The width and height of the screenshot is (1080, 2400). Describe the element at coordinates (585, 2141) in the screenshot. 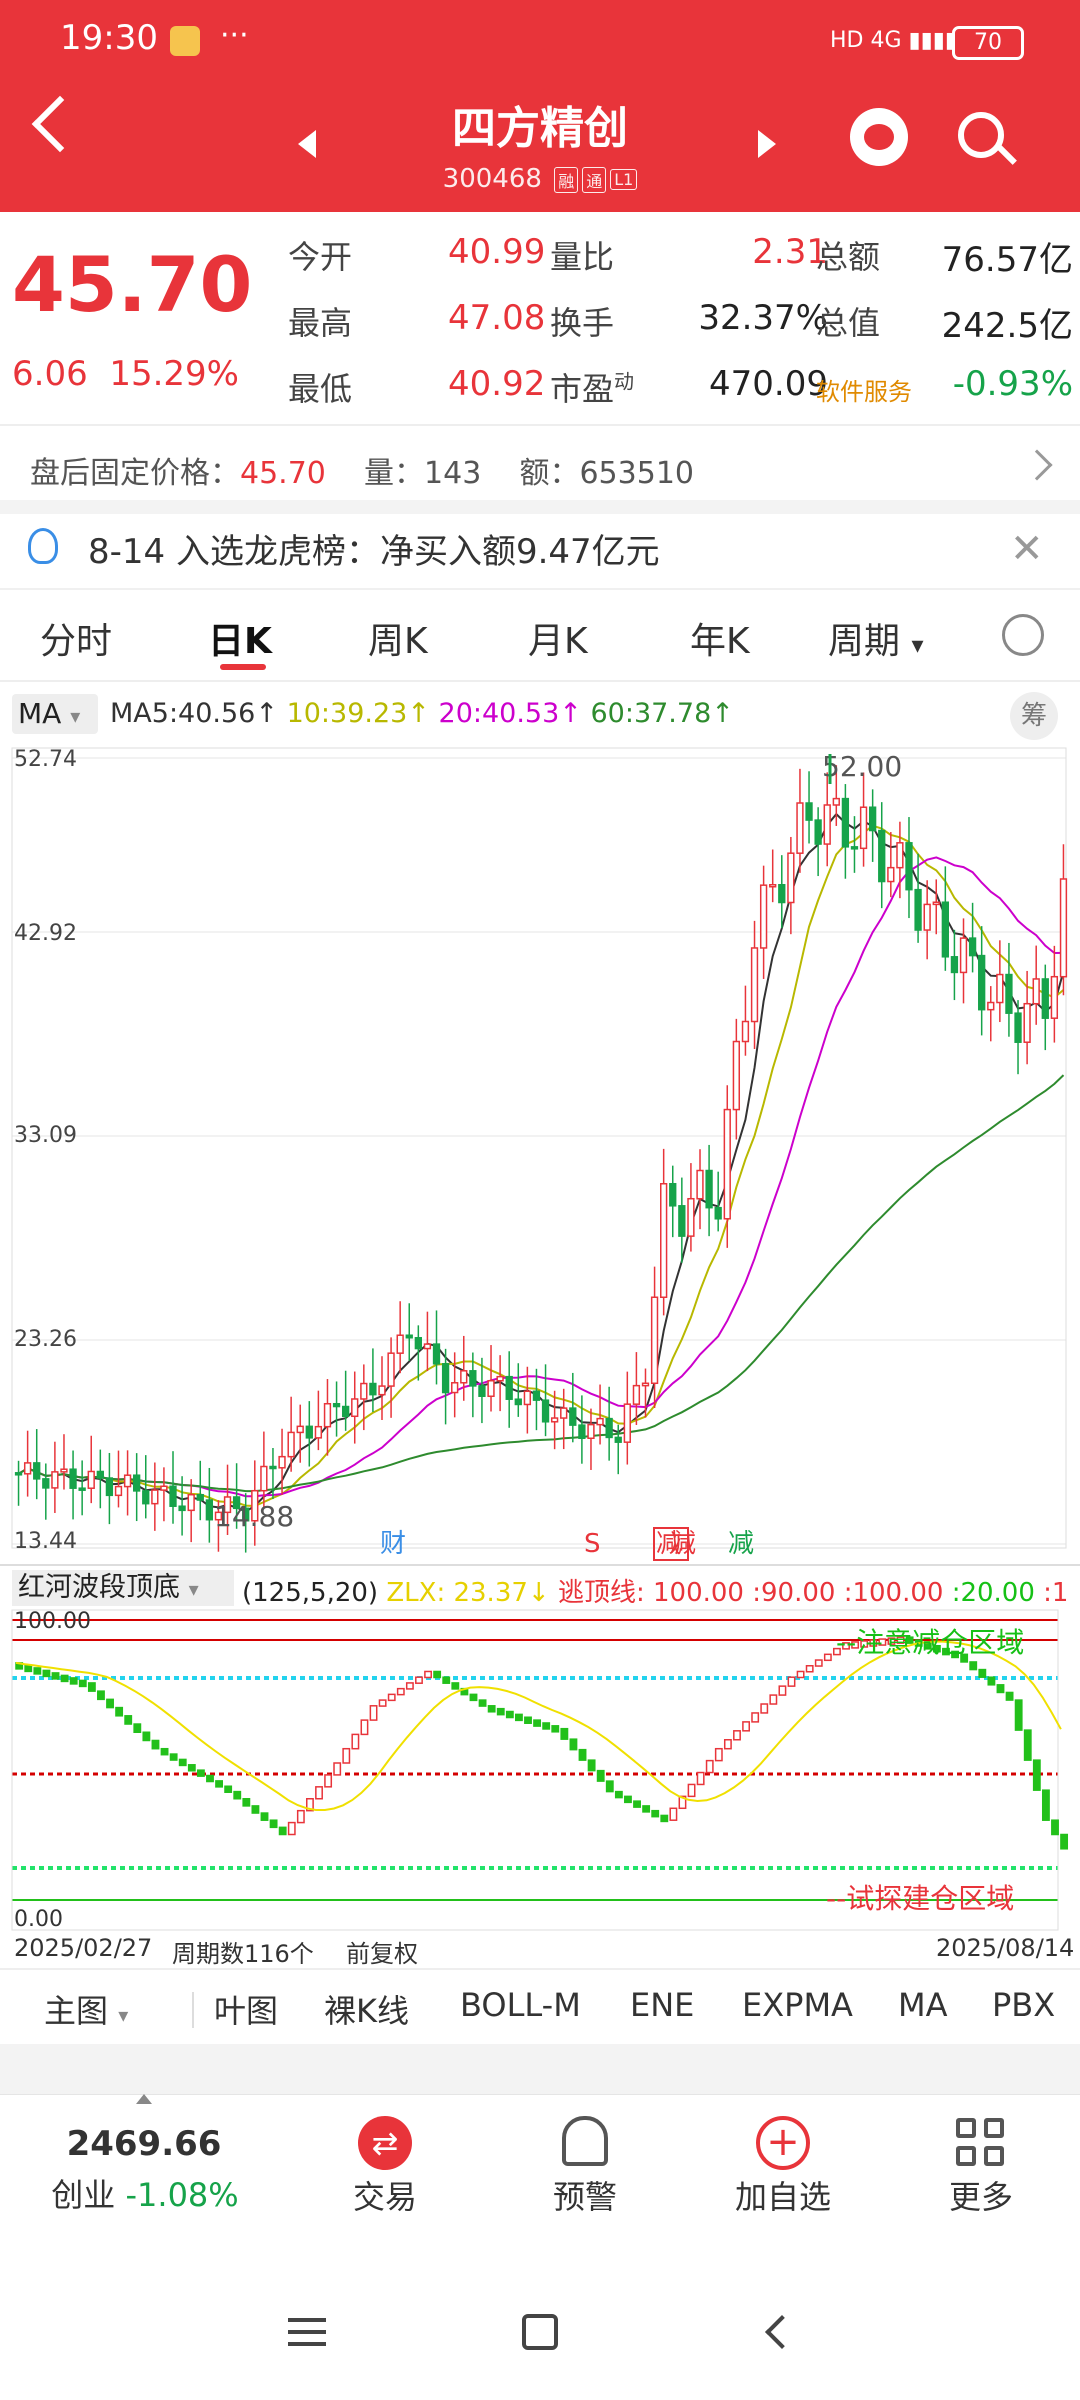

I see `bell-icon` at that location.